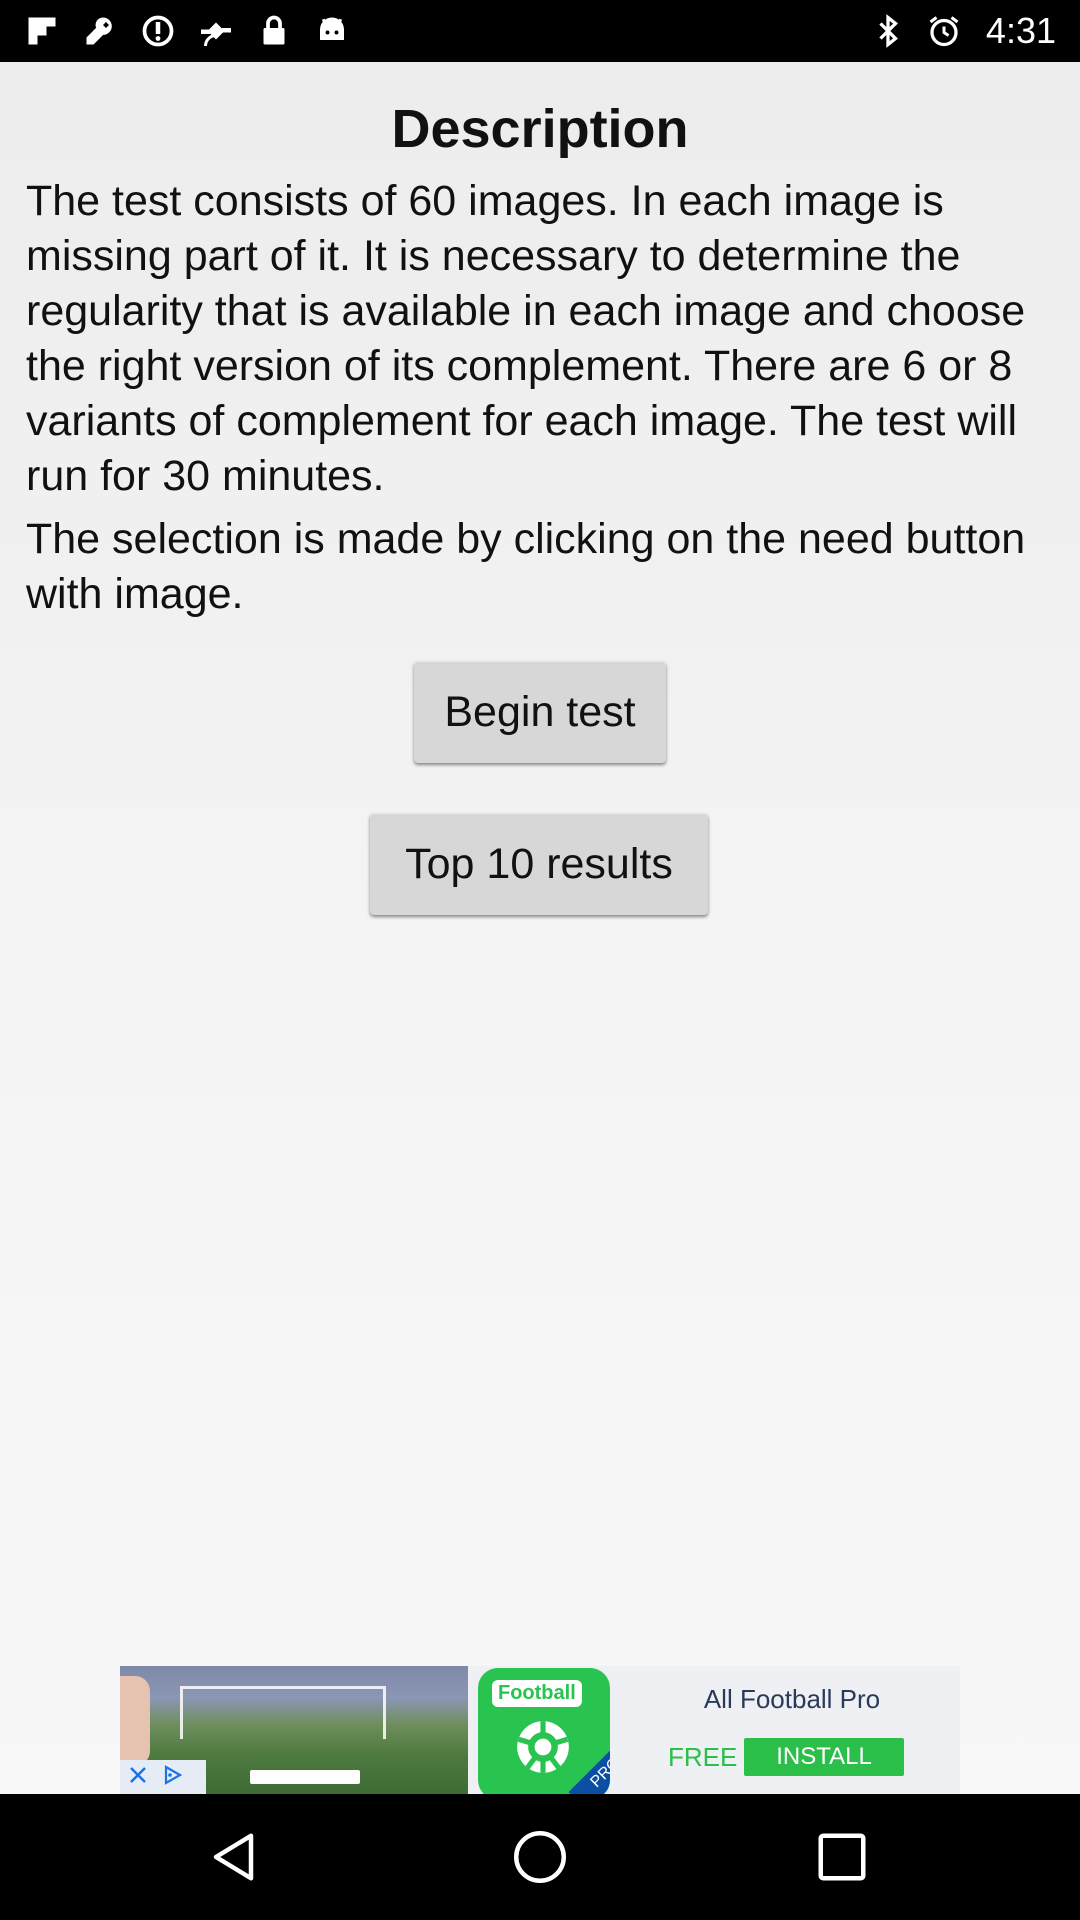 The width and height of the screenshot is (1080, 1920). I want to click on top-results-button: Top 10 results, so click(539, 864).